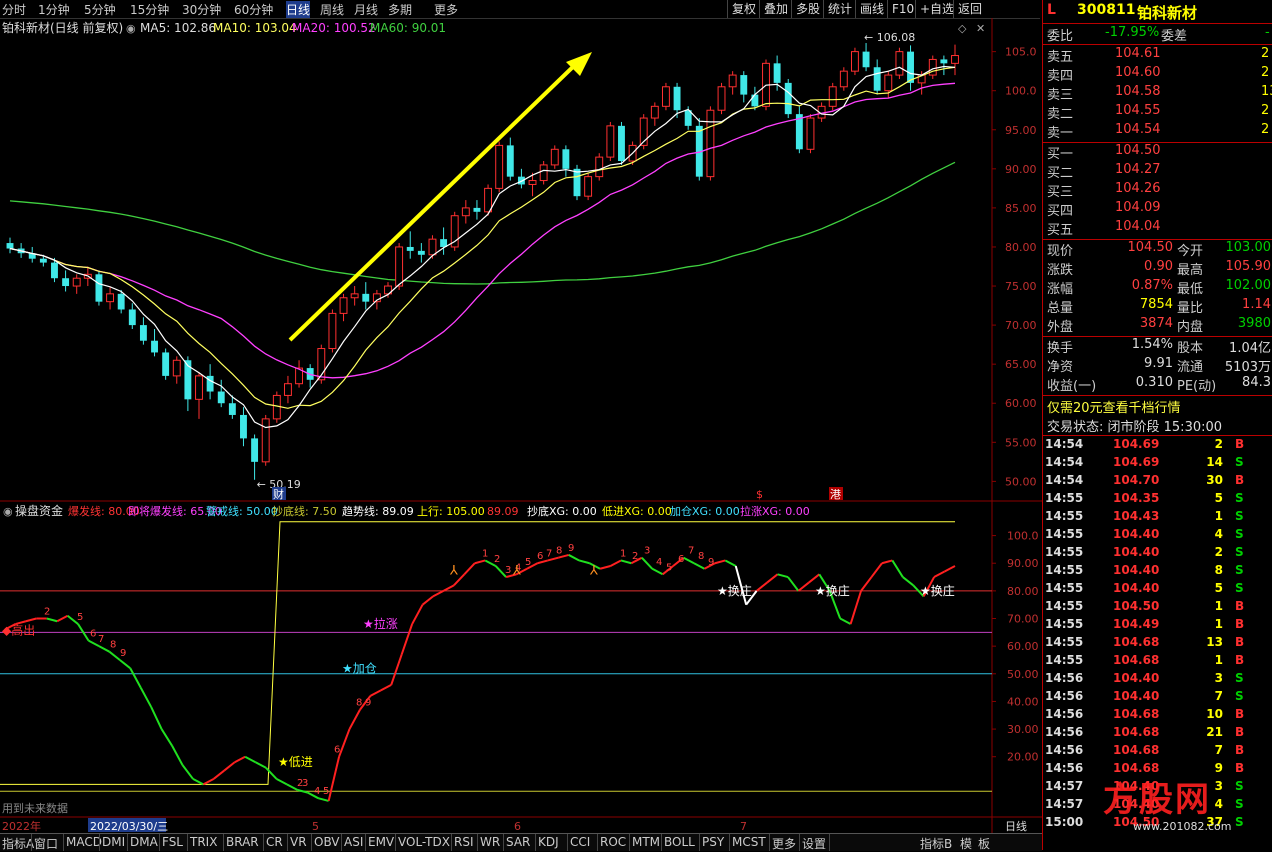  Describe the element at coordinates (490, 842) in the screenshot. I see `indicator-tab-15: WR` at that location.